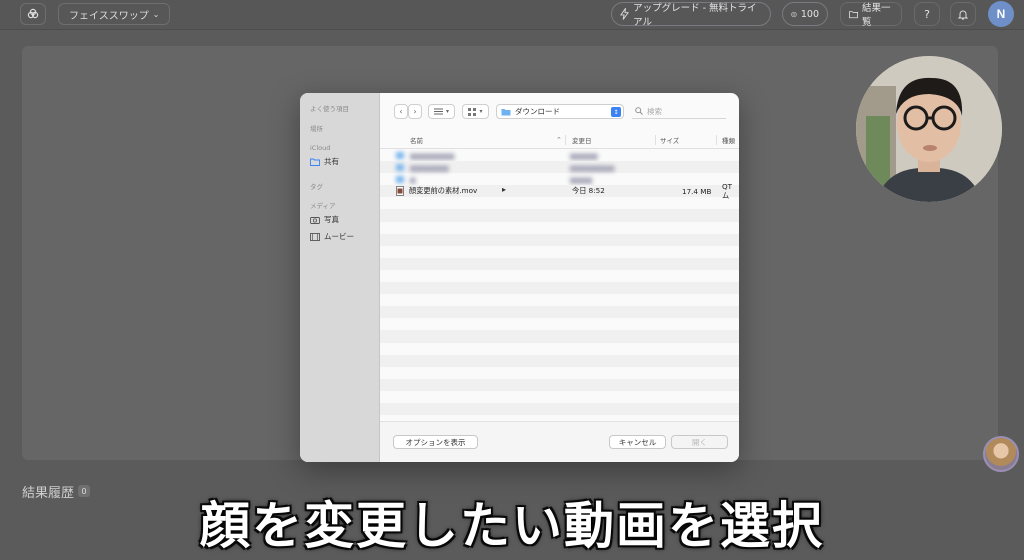 The width and height of the screenshot is (1024, 560). I want to click on credits-count: 100, so click(809, 14).